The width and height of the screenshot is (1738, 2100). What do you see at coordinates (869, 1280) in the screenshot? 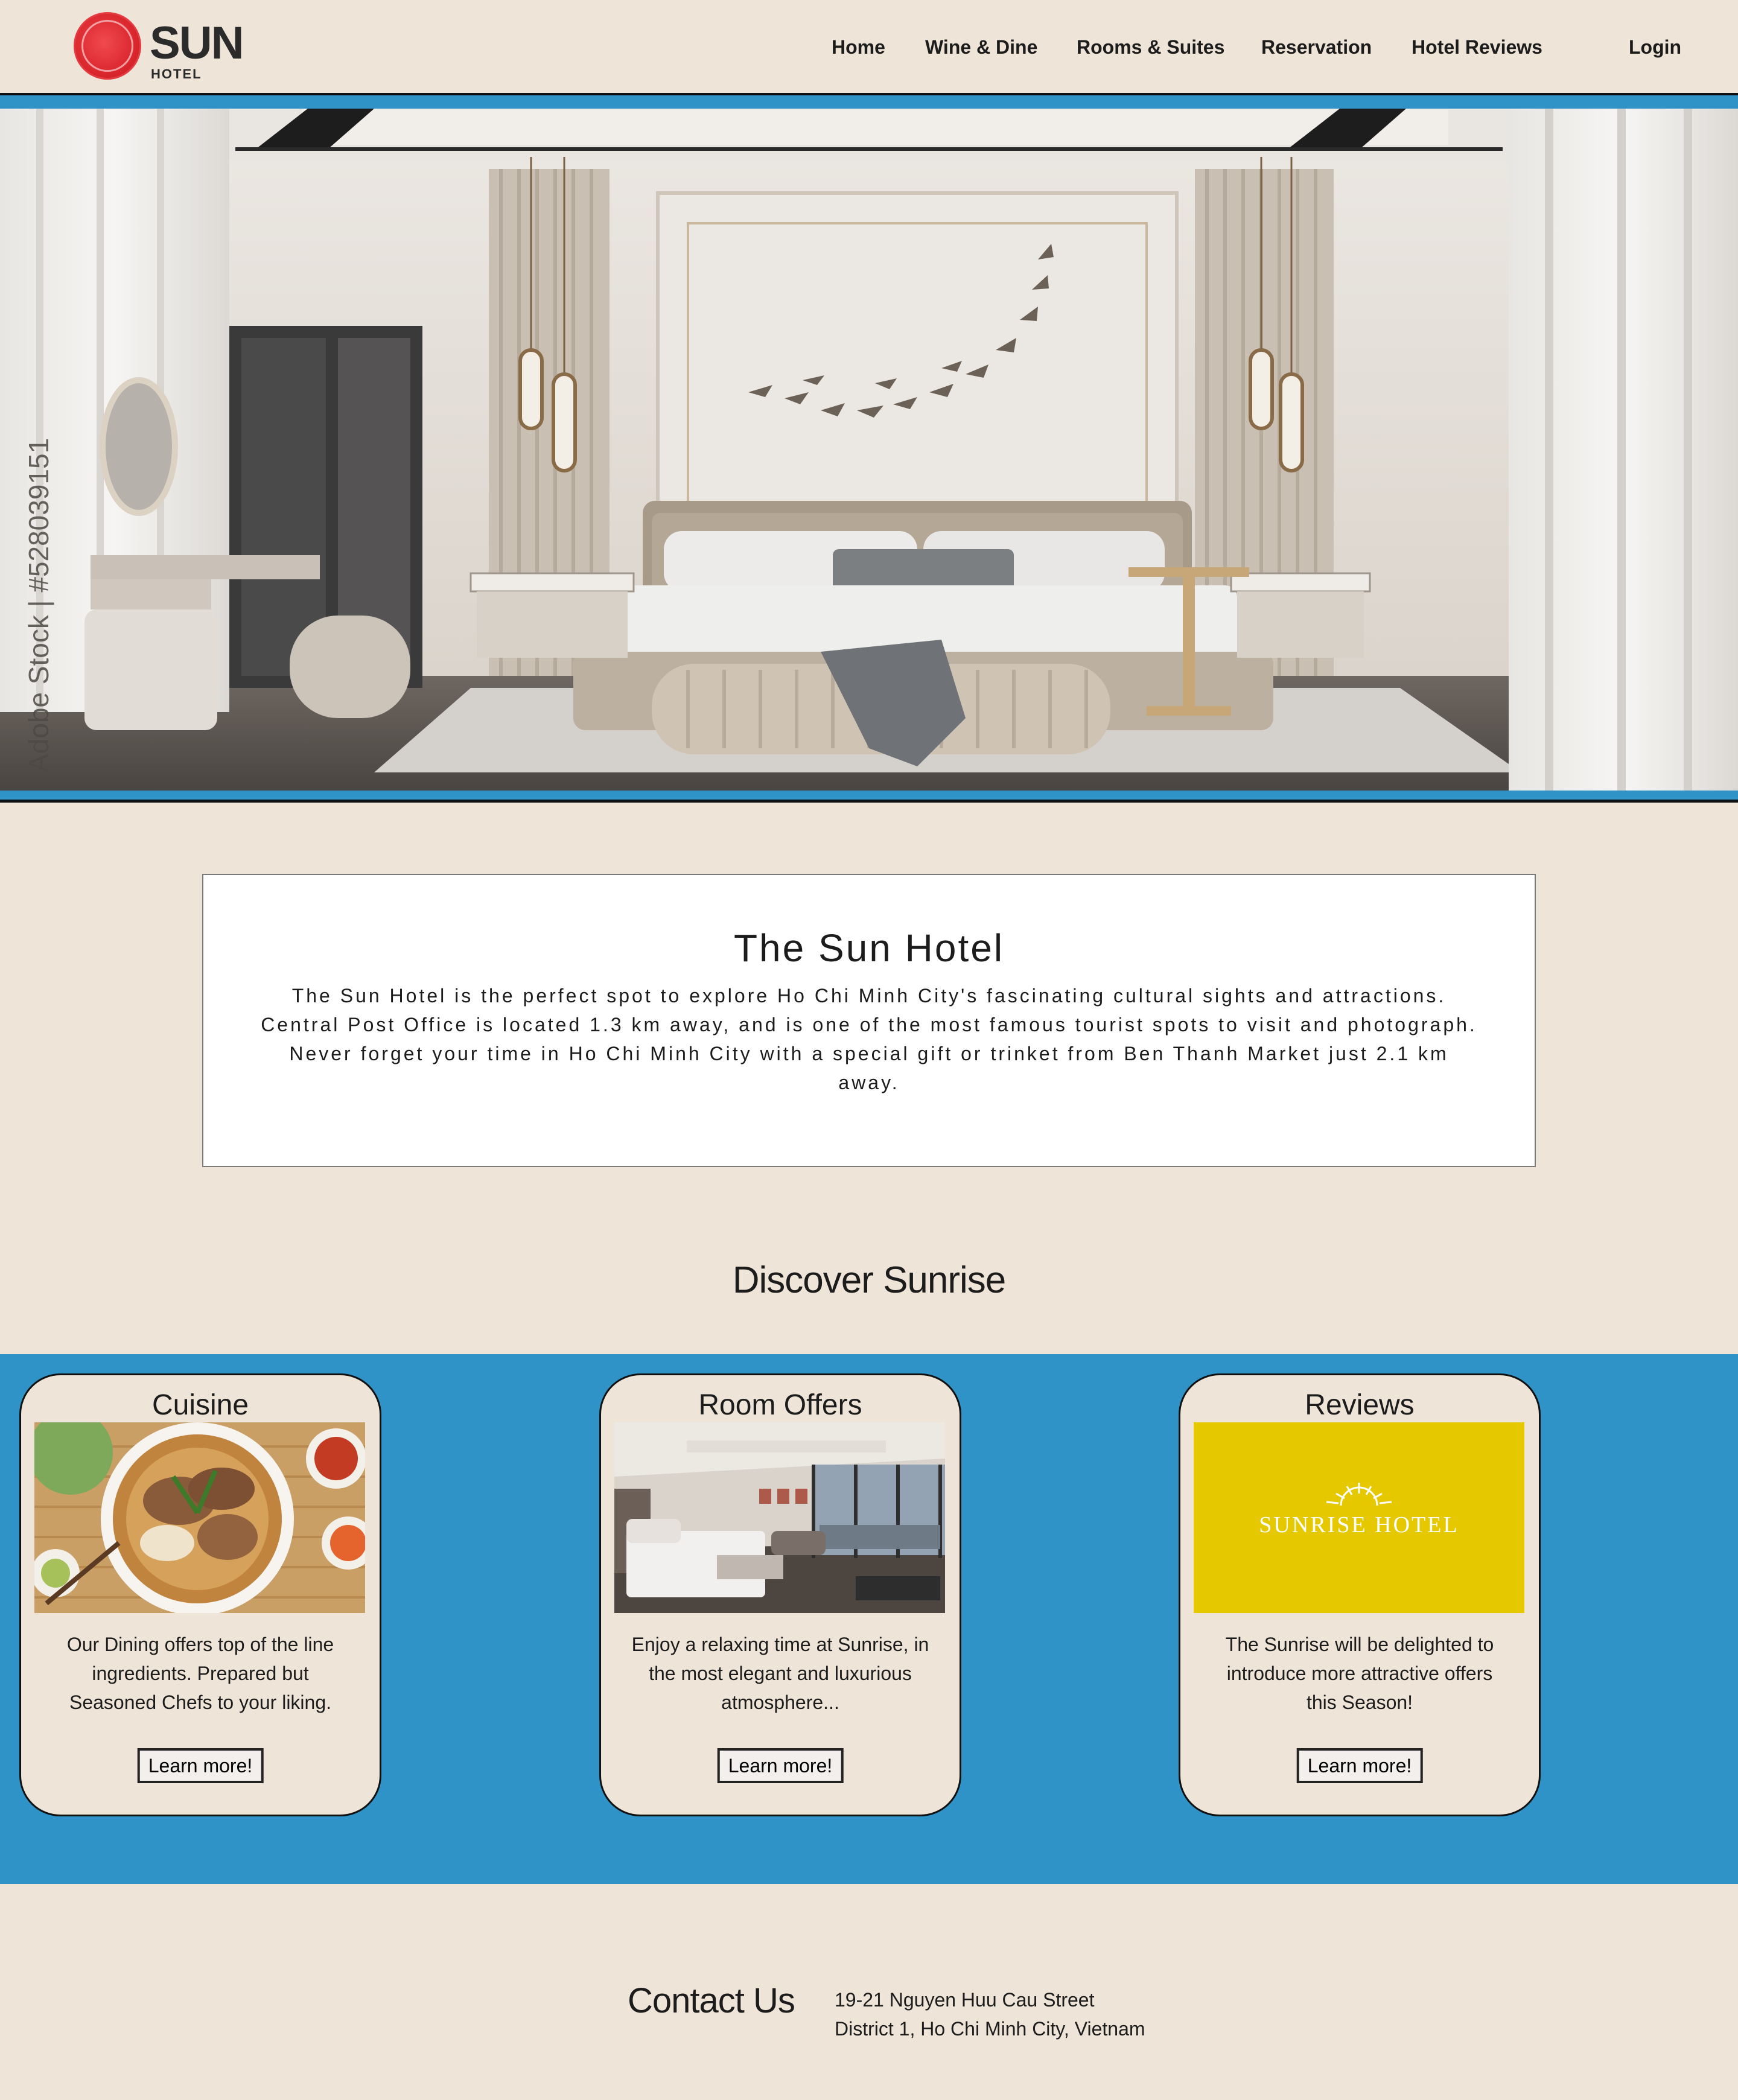
I see `discover-title: Discover Sunrise` at bounding box center [869, 1280].